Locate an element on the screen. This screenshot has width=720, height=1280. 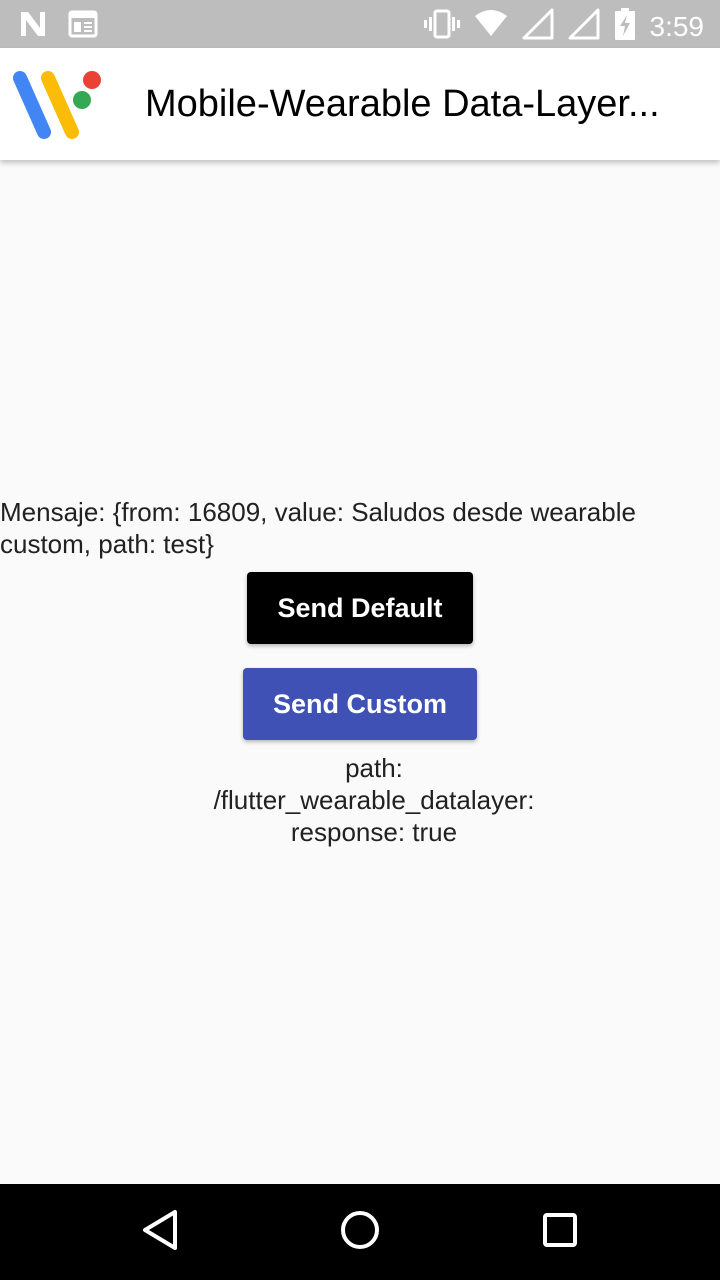
battery-charging-icon is located at coordinates (625, 26).